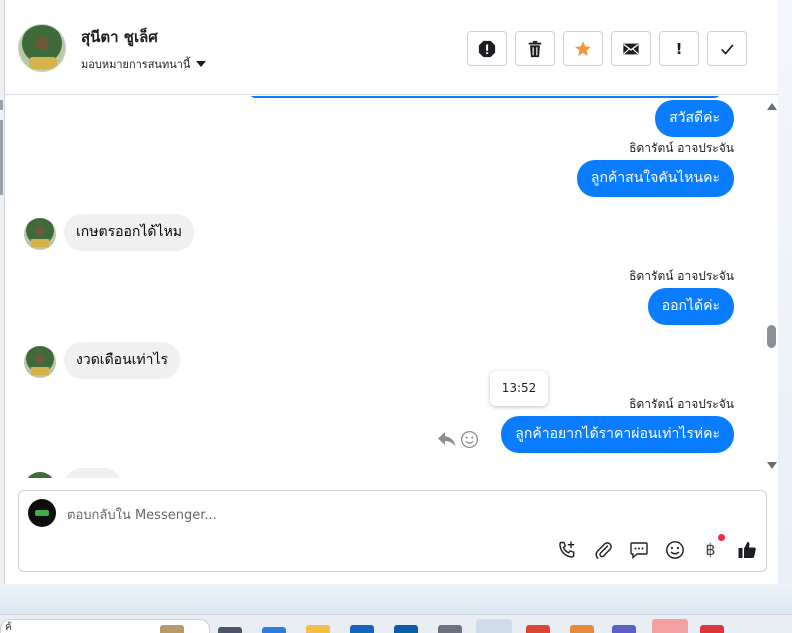 Image resolution: width=792 pixels, height=633 pixels. I want to click on chrome-icon, so click(538, 629).